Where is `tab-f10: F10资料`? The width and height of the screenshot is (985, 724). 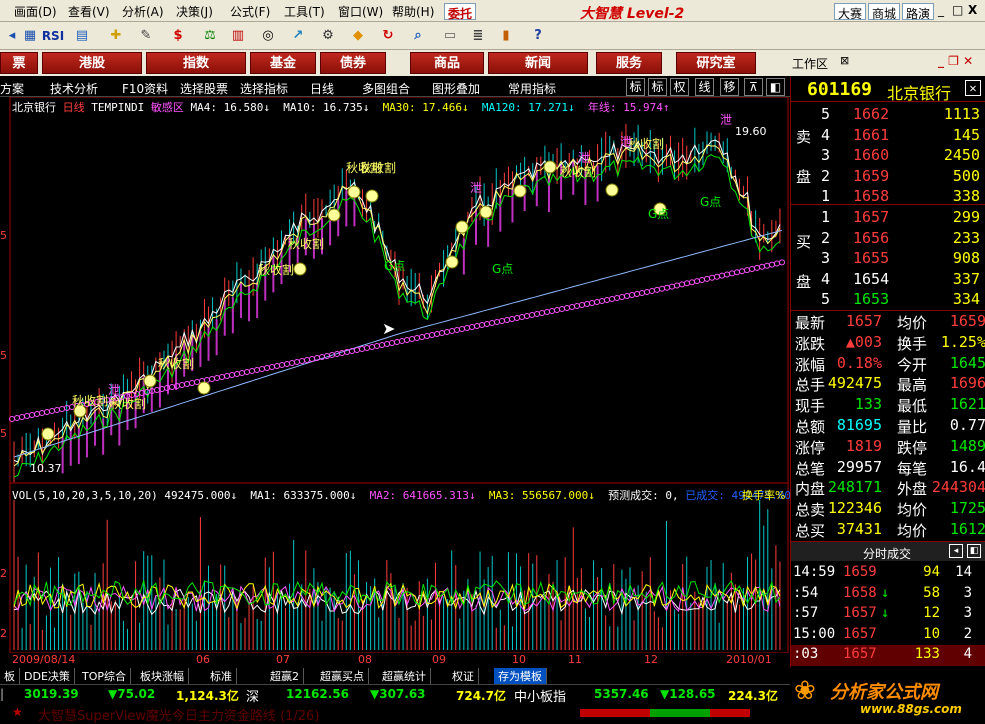 tab-f10: F10资料 is located at coordinates (145, 88).